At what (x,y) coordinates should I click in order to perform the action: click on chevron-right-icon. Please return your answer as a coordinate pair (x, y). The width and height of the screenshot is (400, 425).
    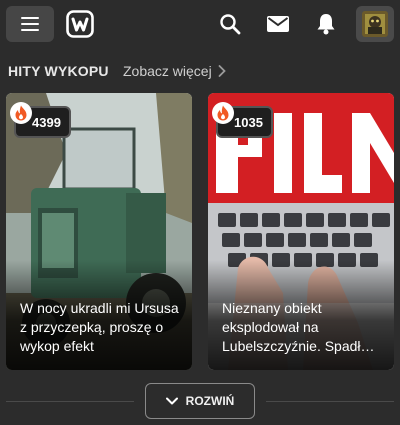
    Looking at the image, I should click on (222, 71).